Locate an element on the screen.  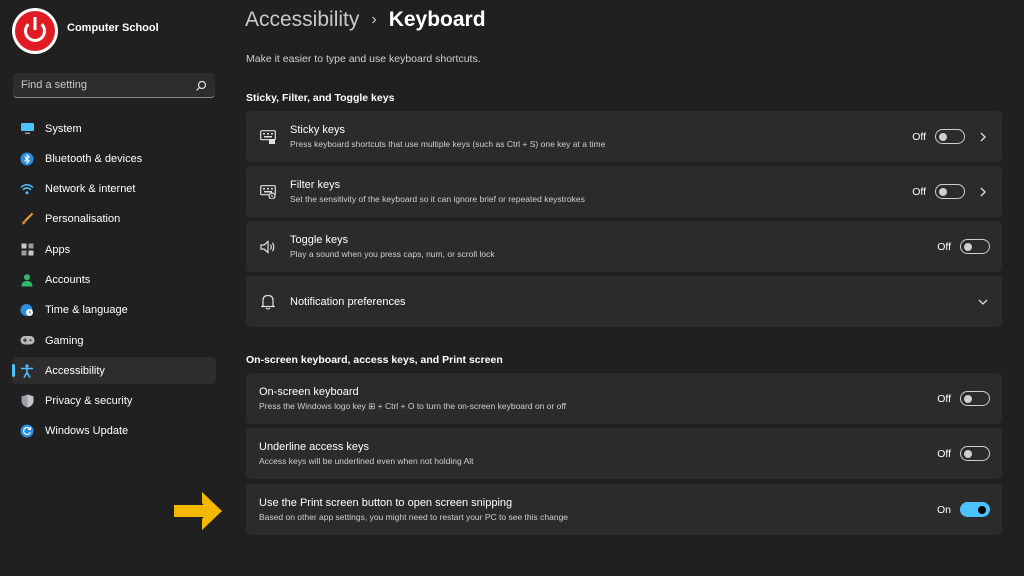
section-title-sticky: Sticky, Filter, and Toggle keys is located at coordinates (320, 98).